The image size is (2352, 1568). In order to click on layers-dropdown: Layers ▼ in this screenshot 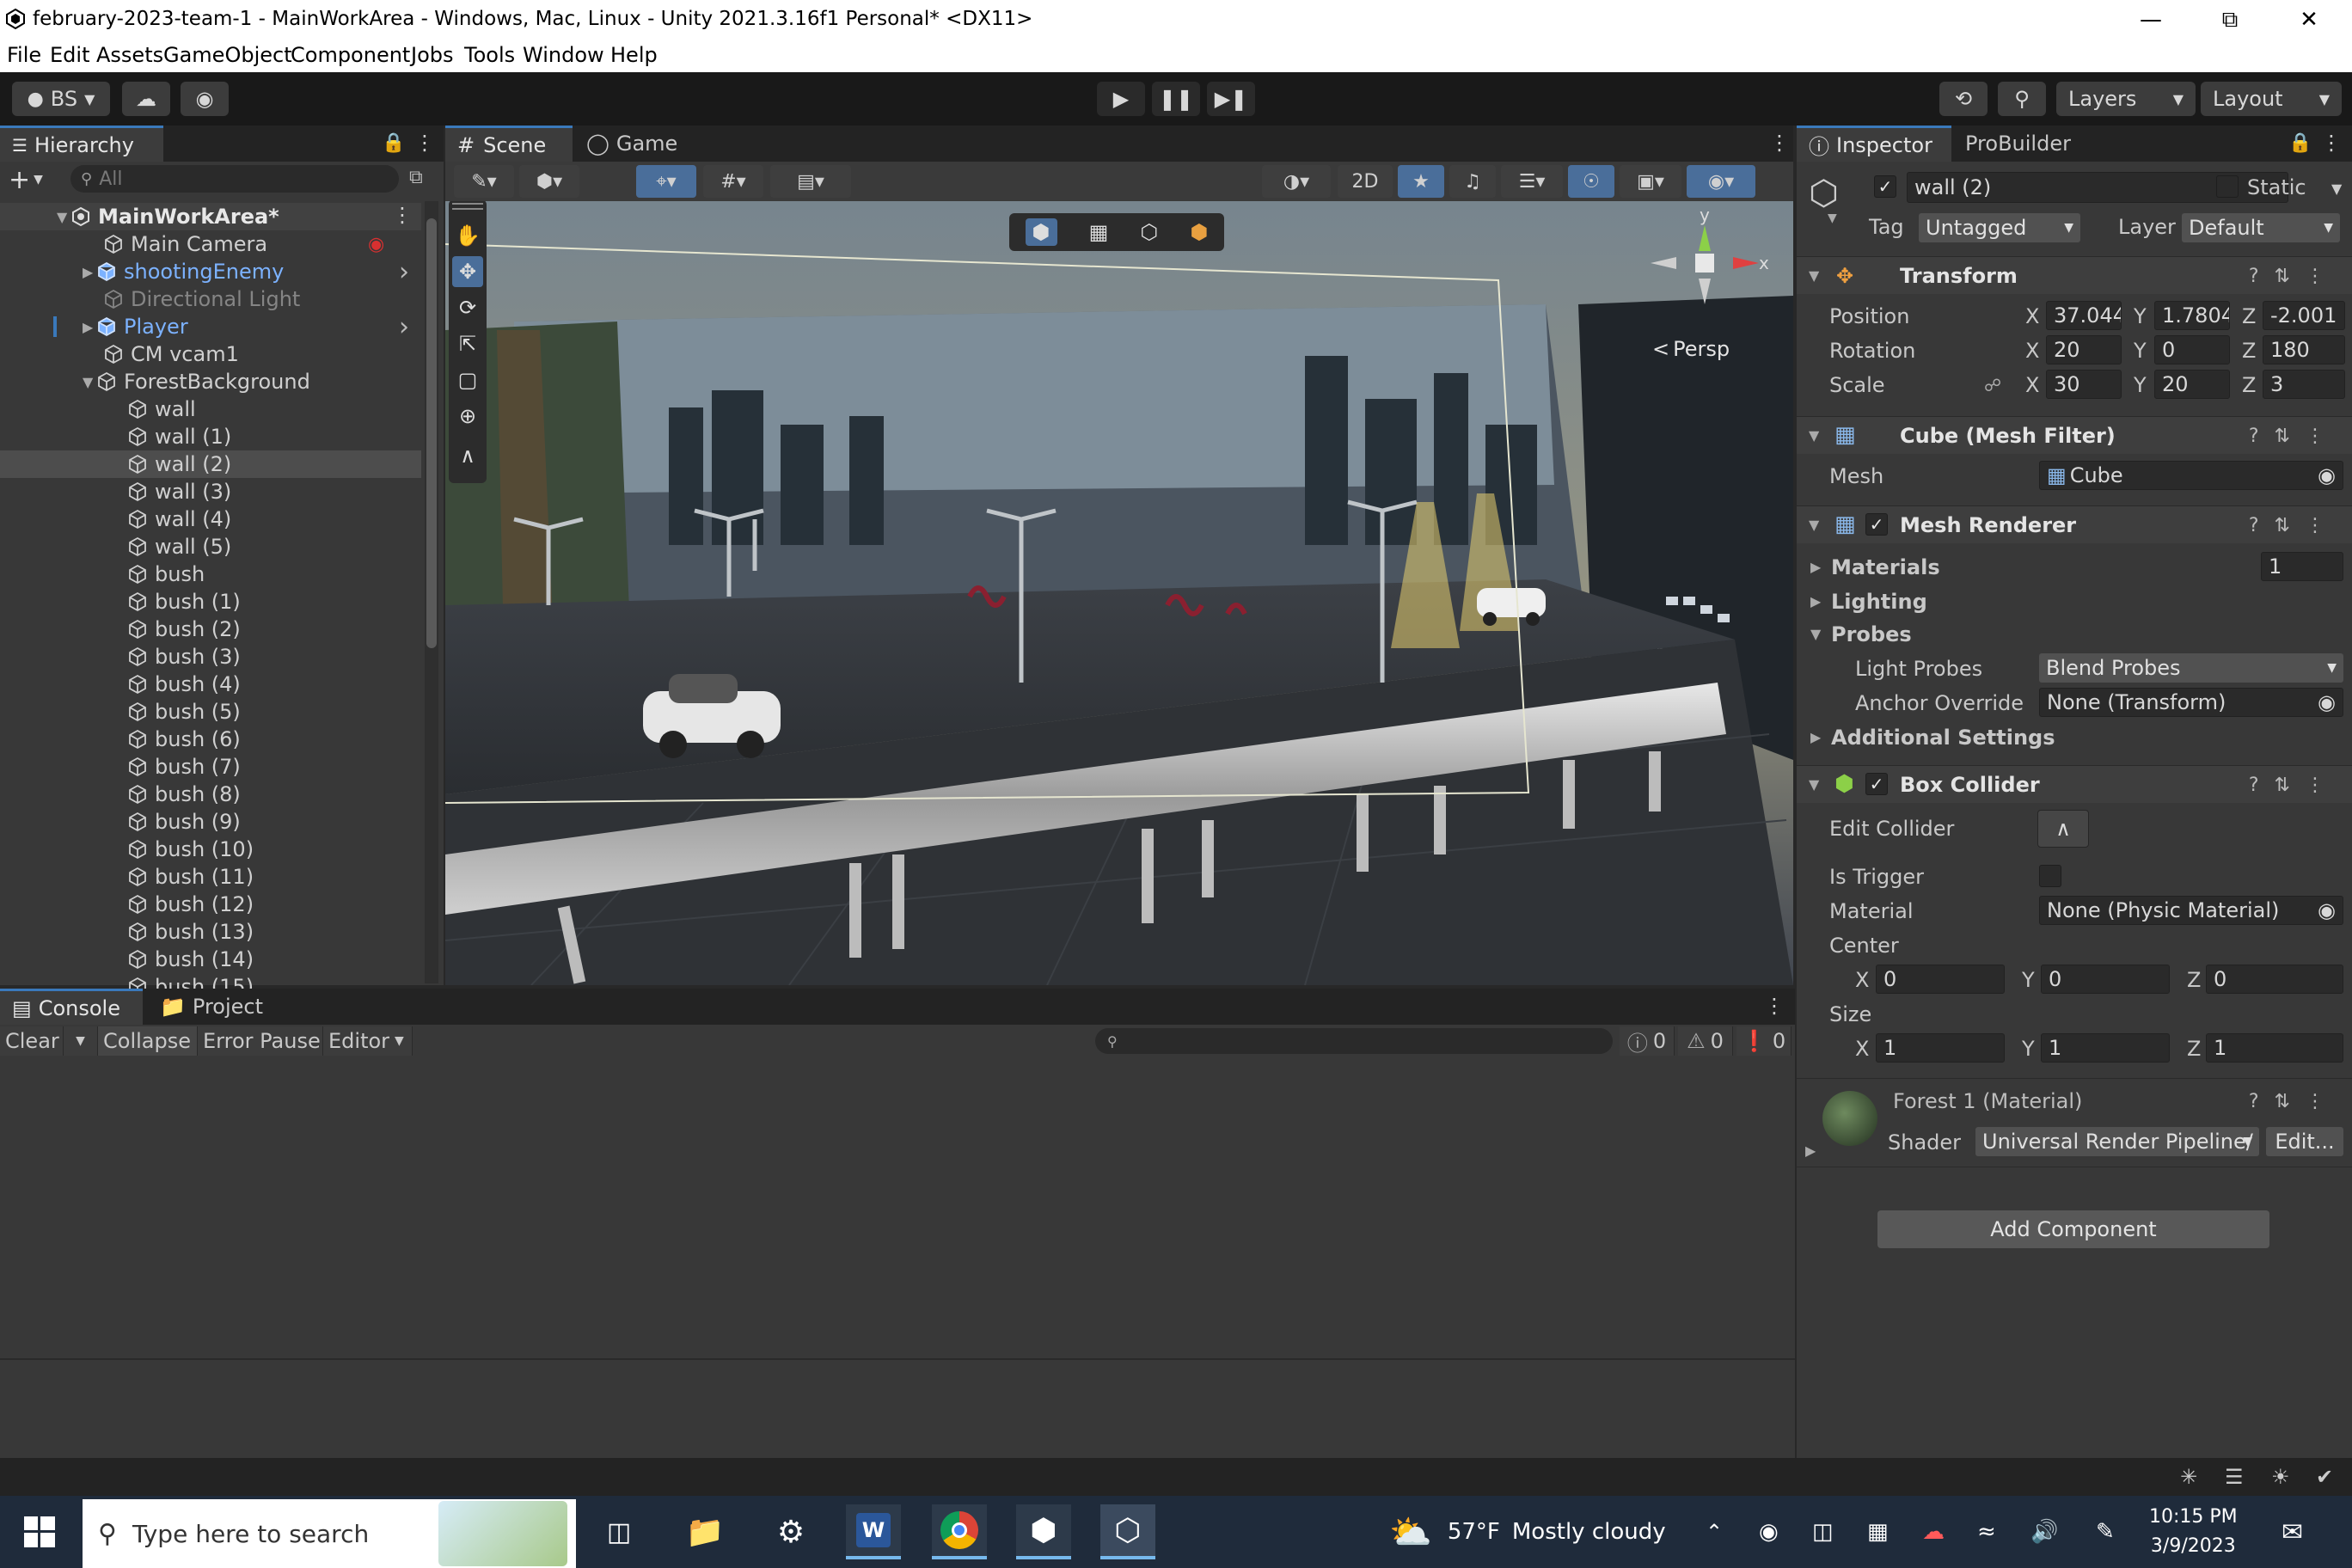, I will do `click(2126, 99)`.